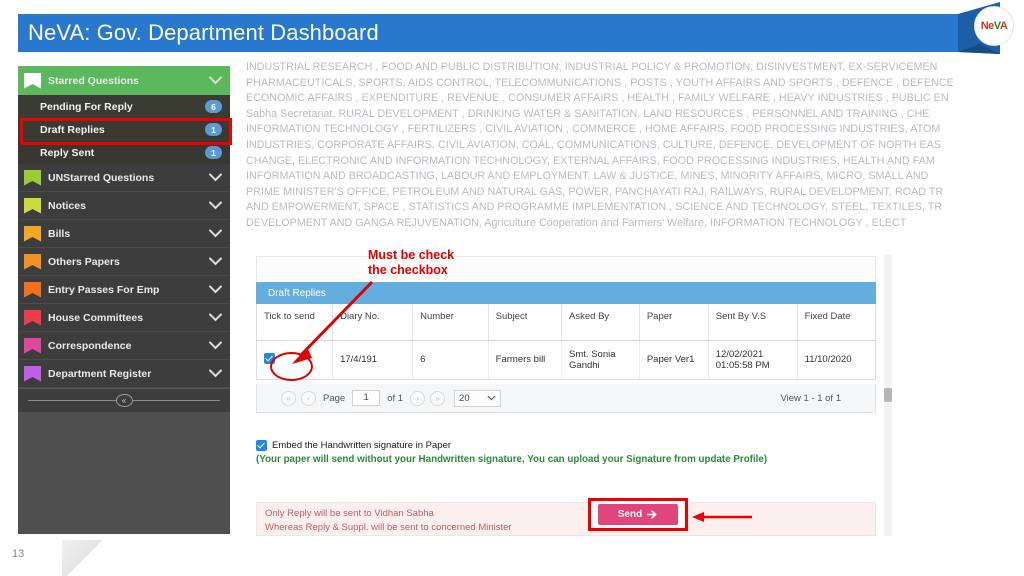 The width and height of the screenshot is (1024, 576). I want to click on row-checkbox-cell, so click(295, 359).